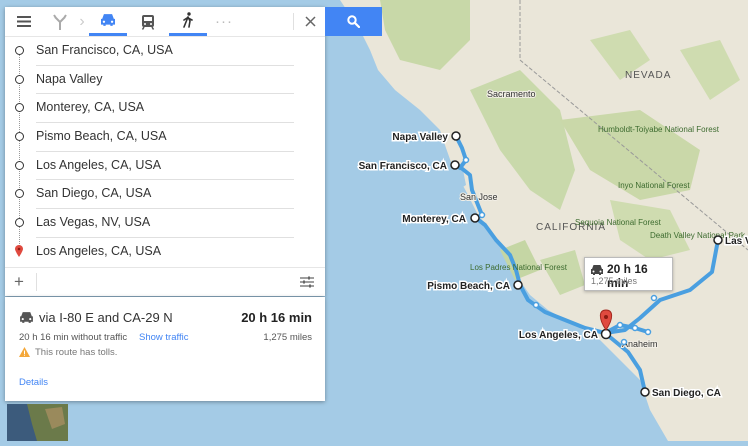  What do you see at coordinates (403, 166) in the screenshot?
I see `svg-text: San Francisco, CA` at bounding box center [403, 166].